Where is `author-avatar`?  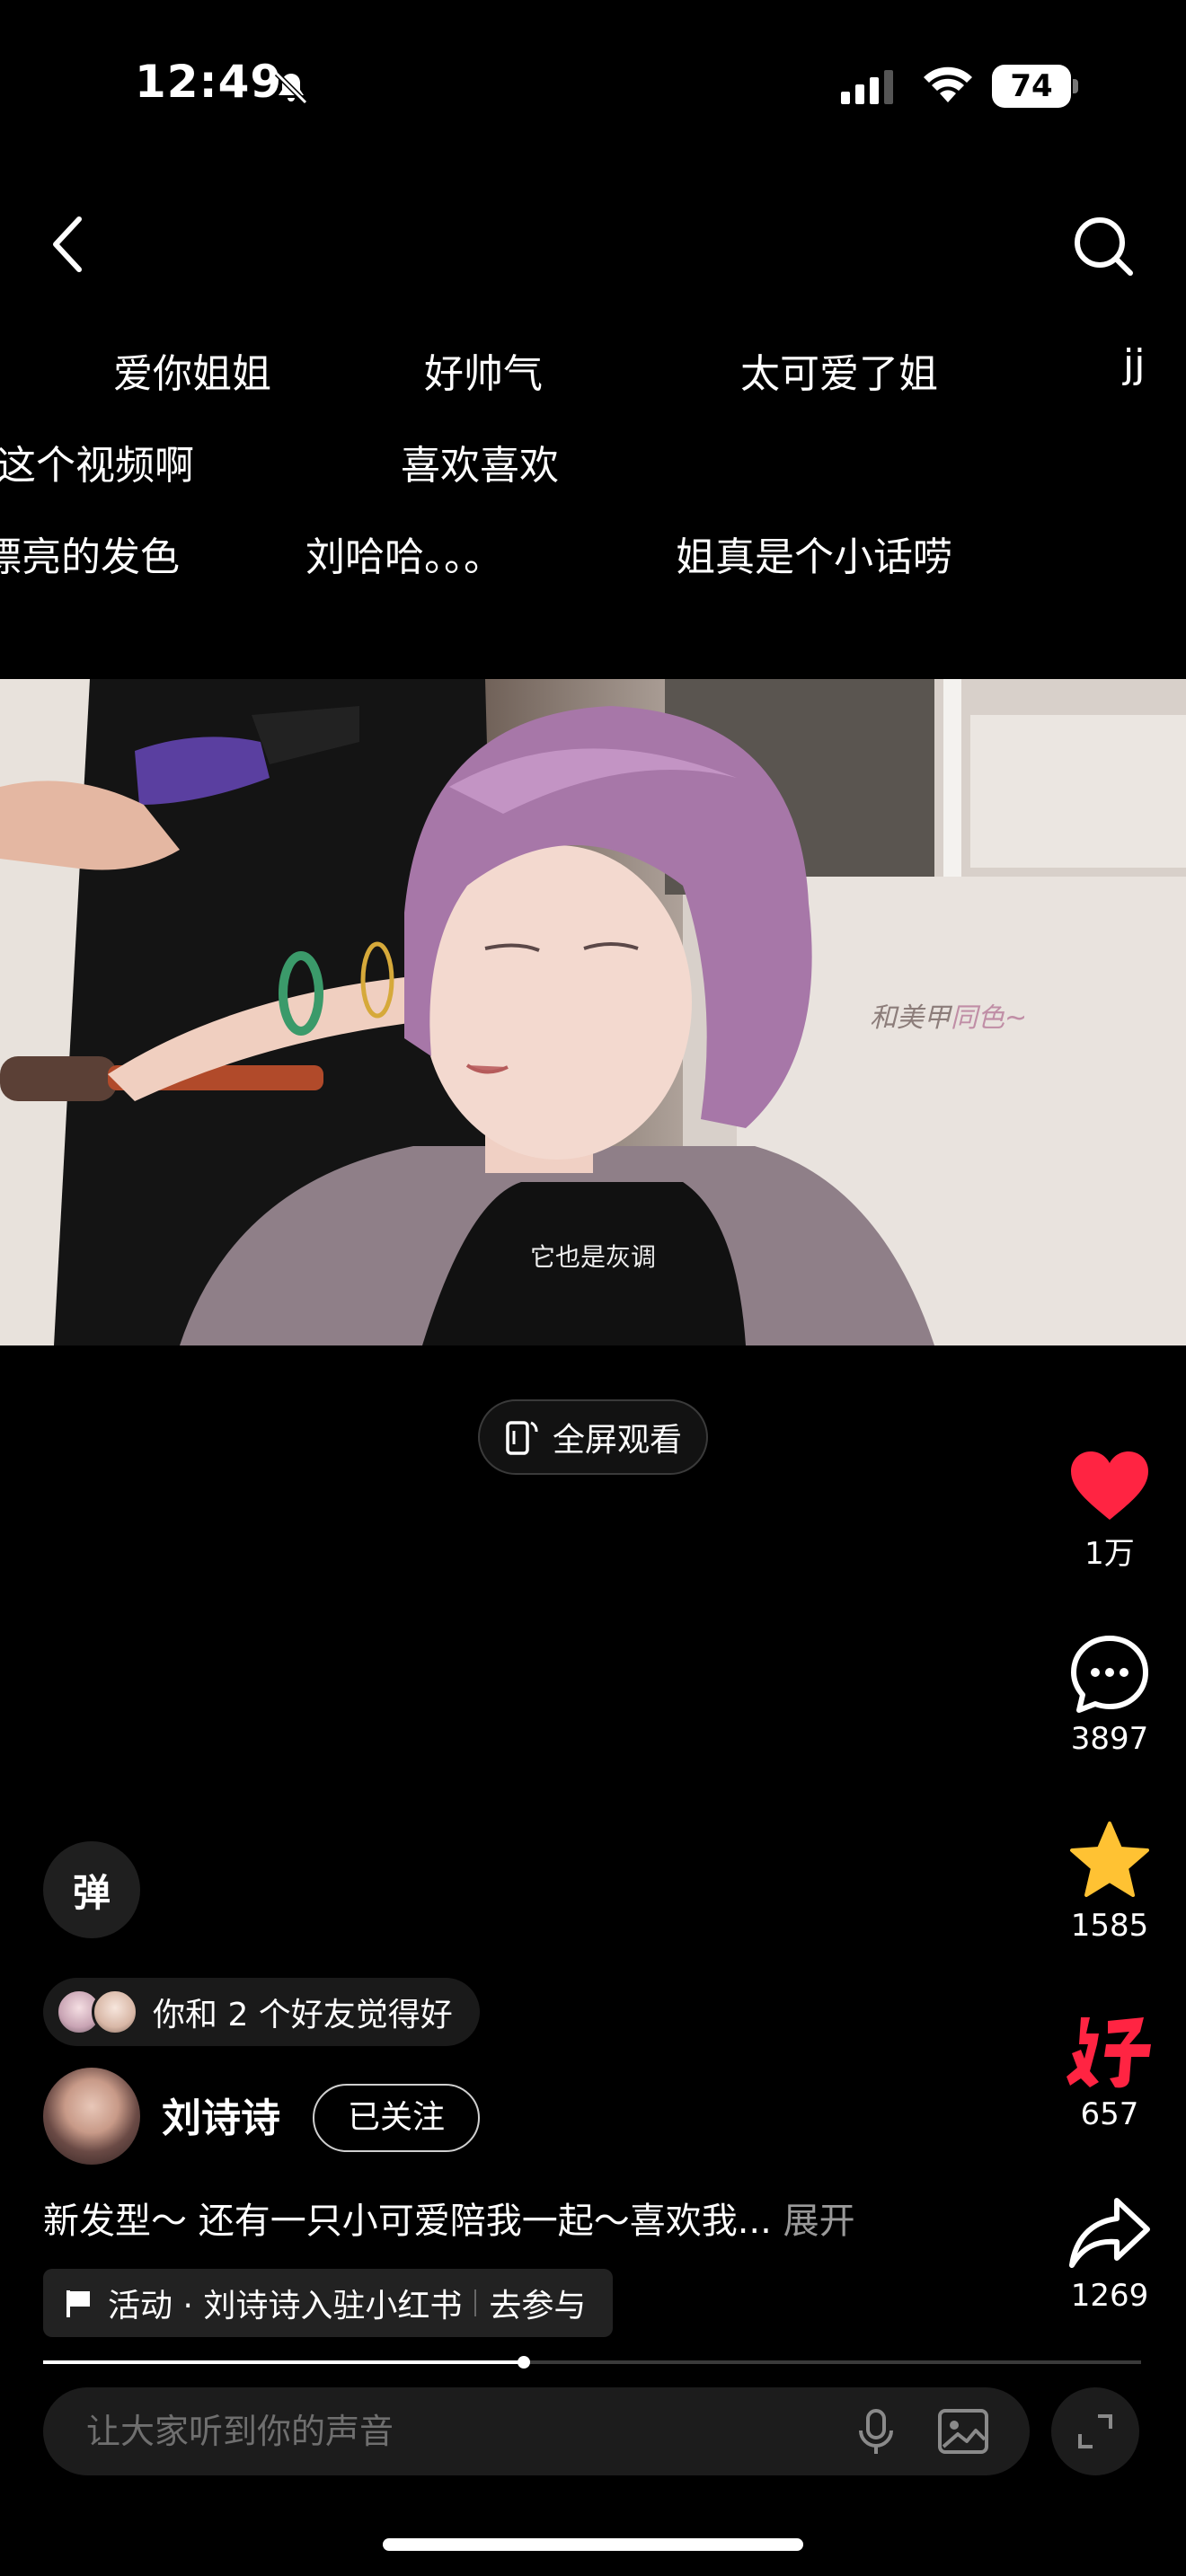 author-avatar is located at coordinates (91, 2116).